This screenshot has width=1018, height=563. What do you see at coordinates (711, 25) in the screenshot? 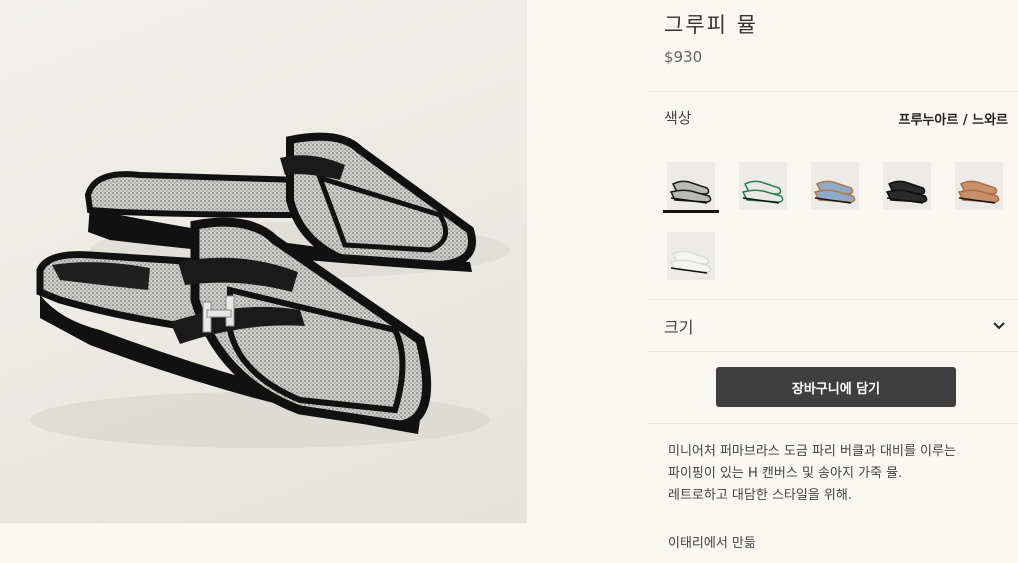
I see `product-title: 그루피 뮬` at bounding box center [711, 25].